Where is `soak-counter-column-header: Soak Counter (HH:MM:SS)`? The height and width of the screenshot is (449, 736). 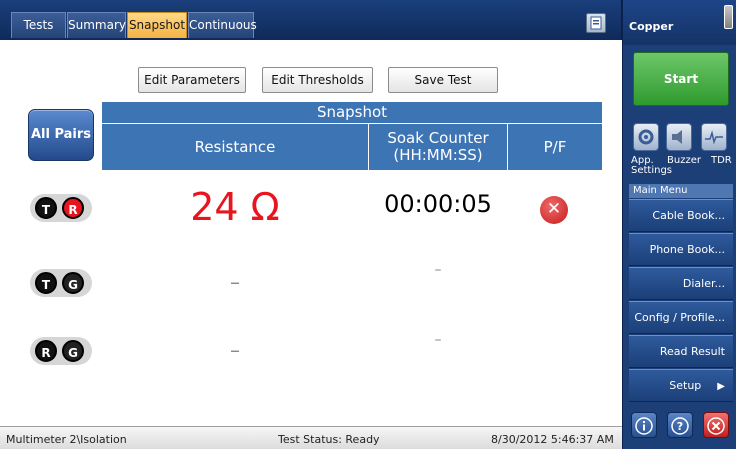
soak-counter-column-header: Soak Counter (HH:MM:SS) is located at coordinates (438, 147).